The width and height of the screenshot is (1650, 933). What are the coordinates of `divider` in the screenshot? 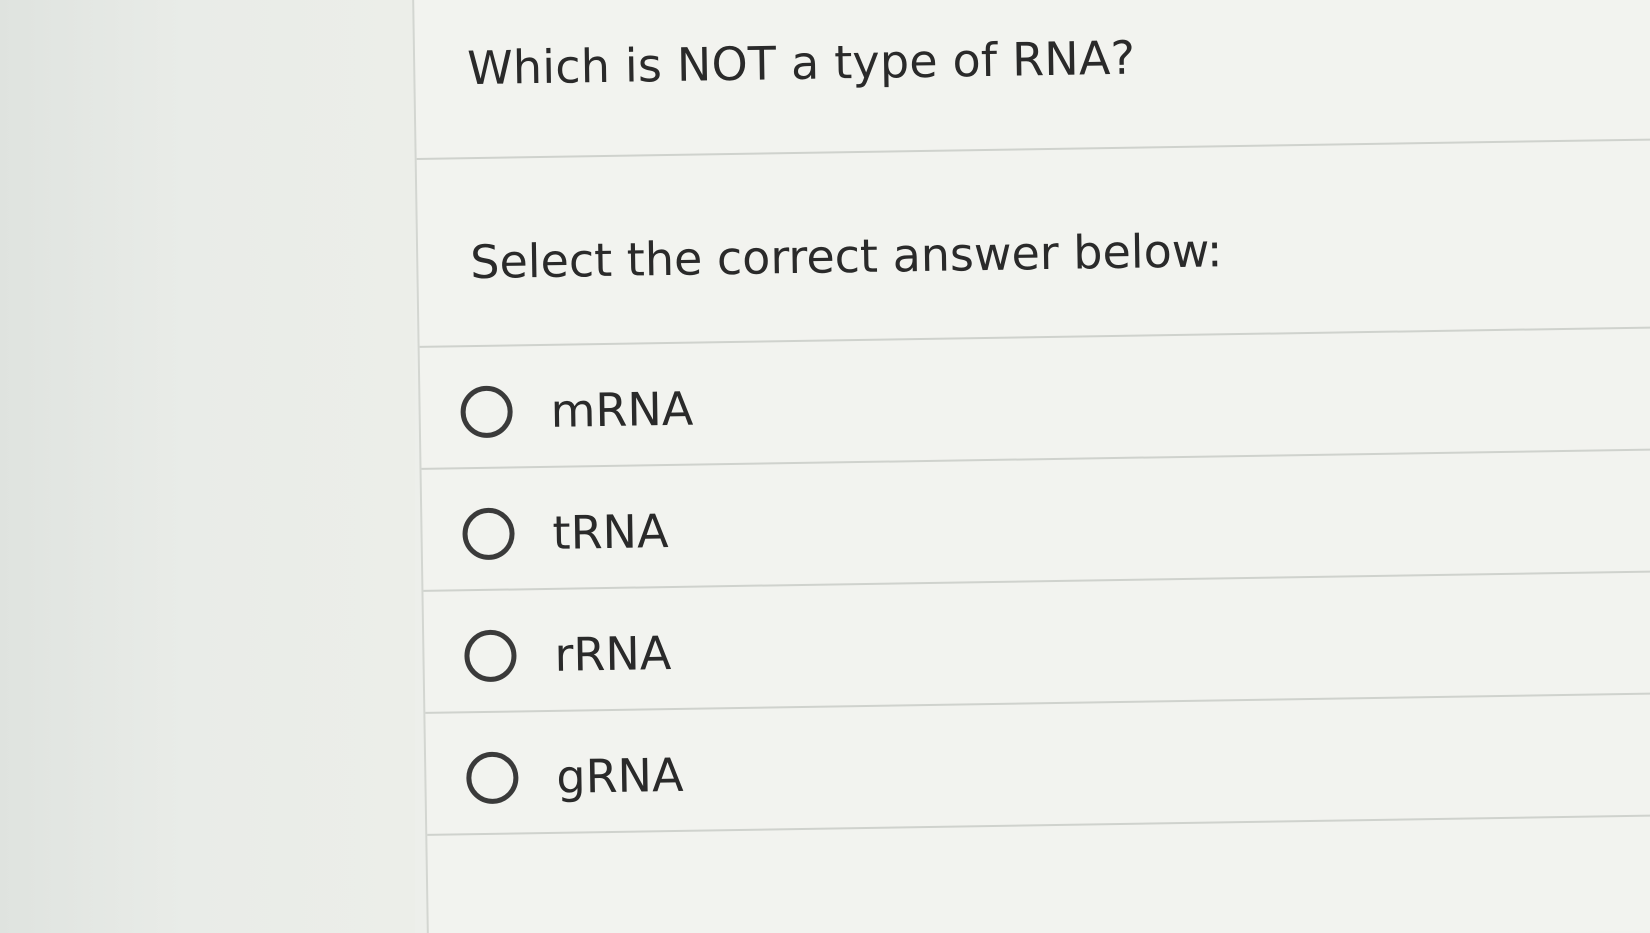 It's located at (1033, 149).